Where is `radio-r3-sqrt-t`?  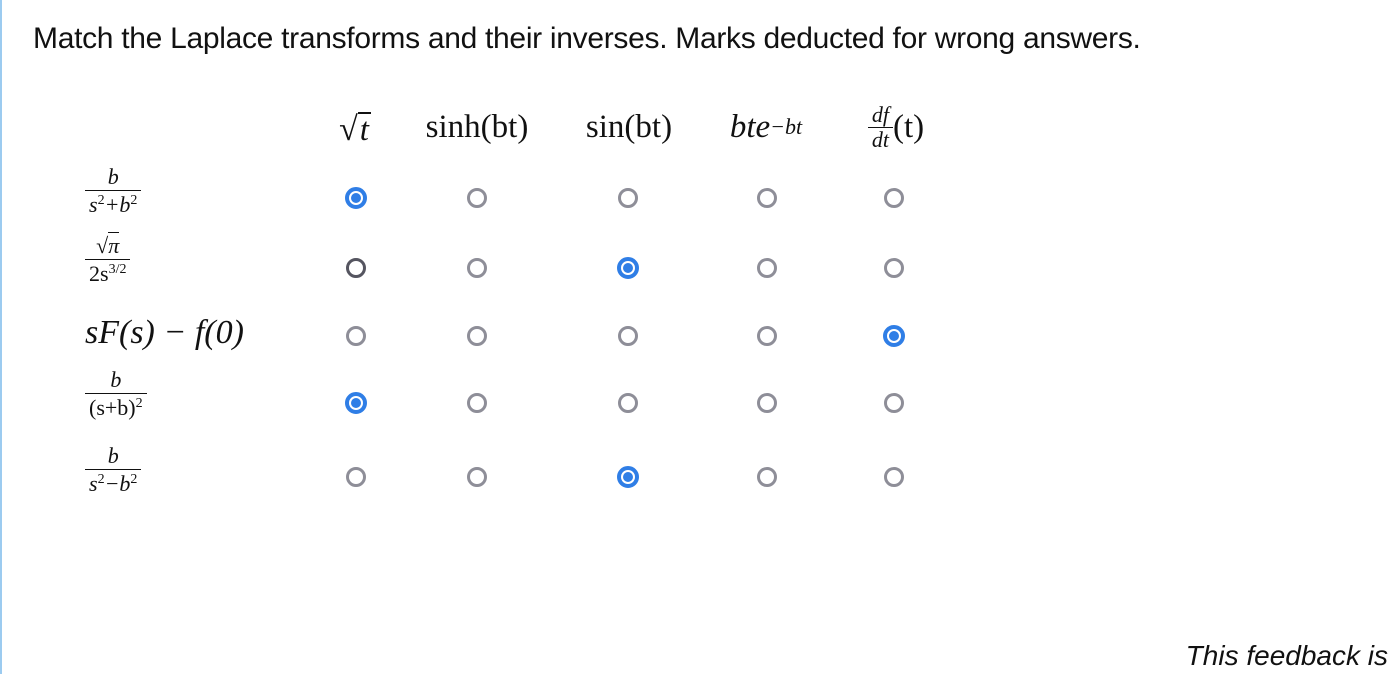 radio-r3-sqrt-t is located at coordinates (356, 336).